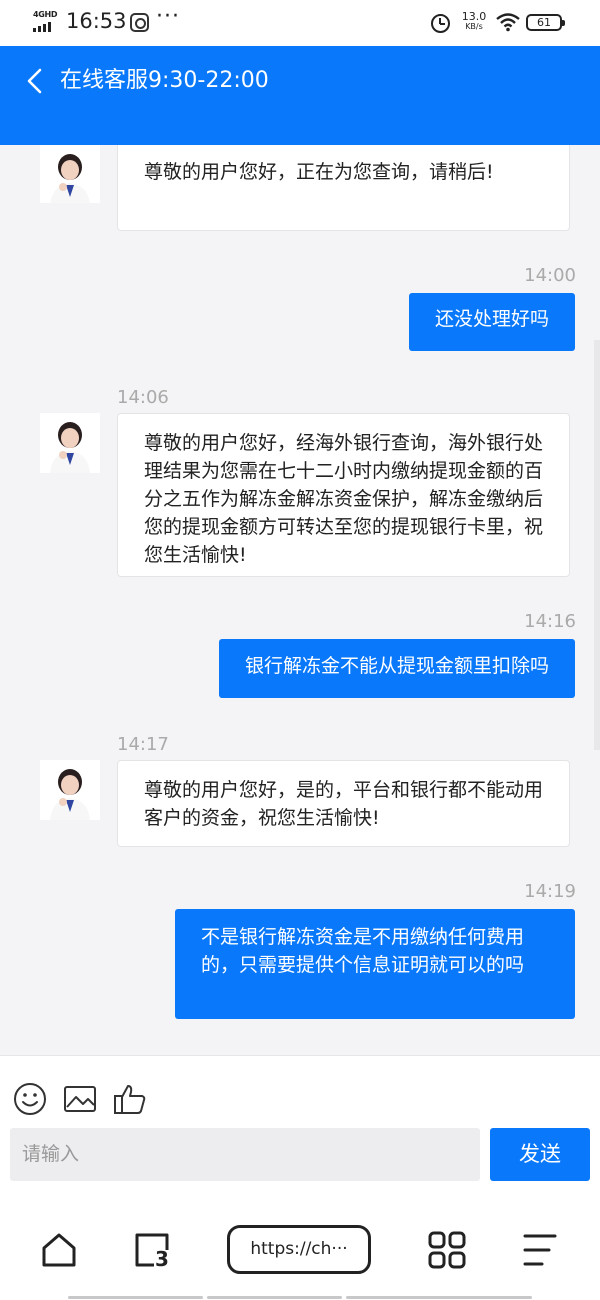 Image resolution: width=600 pixels, height=1300 pixels. I want to click on message-bubble-outgoing: 不是银行解冻资金是不用缴纳任何费用的，只需要提供个信息证明就可以的吗, so click(375, 964).